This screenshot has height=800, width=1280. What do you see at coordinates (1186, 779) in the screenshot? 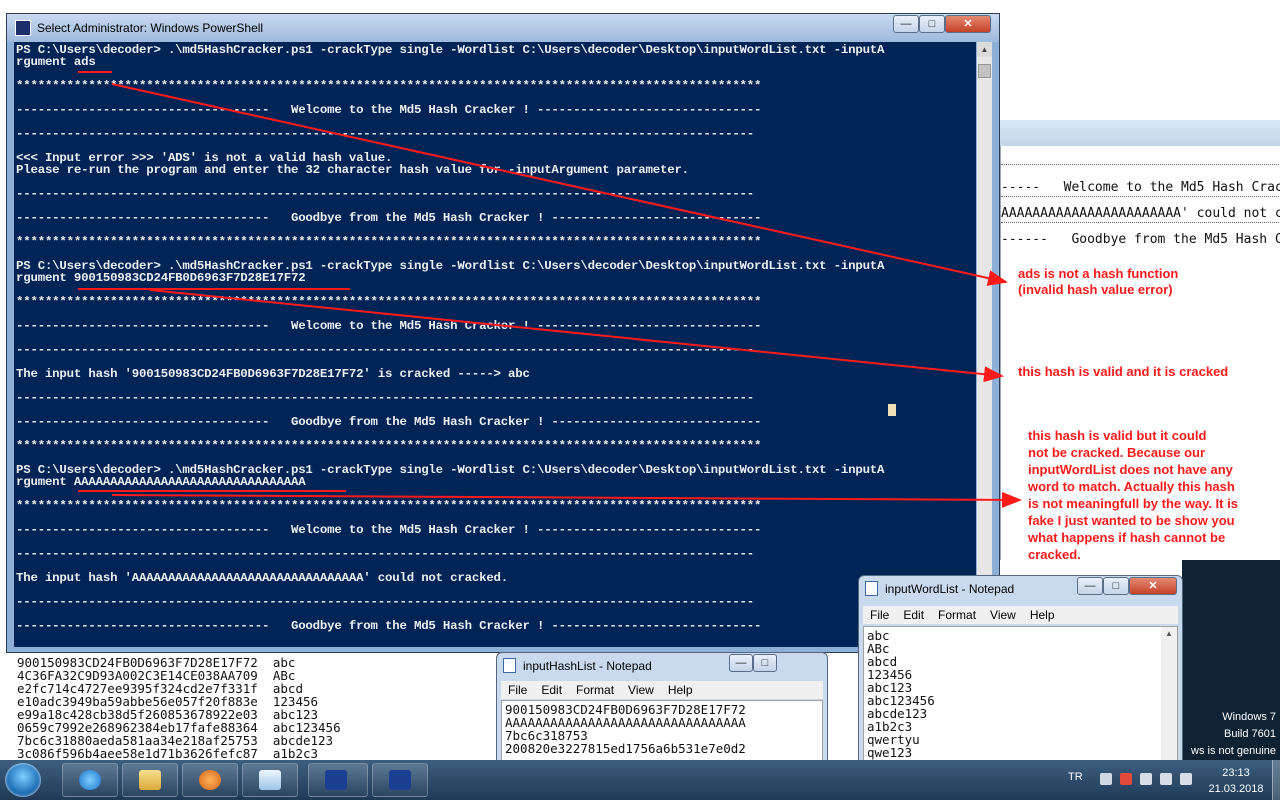
I see `volume-icon` at bounding box center [1186, 779].